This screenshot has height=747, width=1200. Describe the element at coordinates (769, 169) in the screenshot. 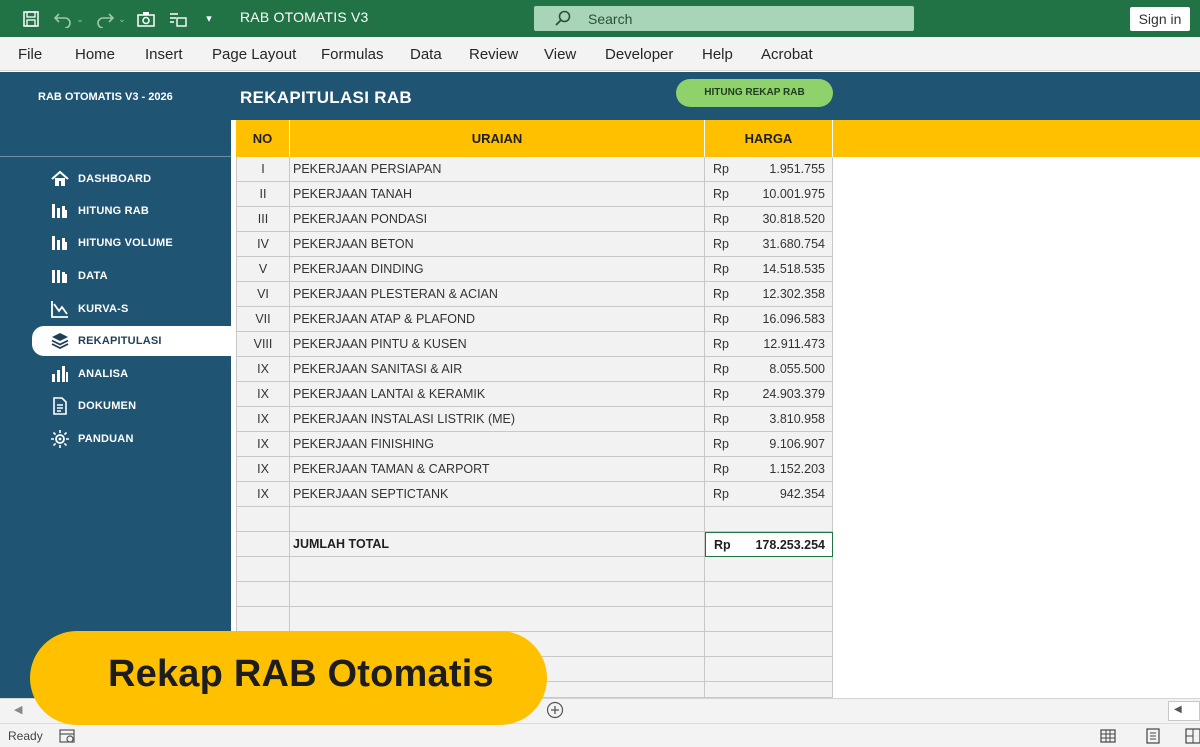

I see `cell-harga: Rp 1.951.755` at that location.